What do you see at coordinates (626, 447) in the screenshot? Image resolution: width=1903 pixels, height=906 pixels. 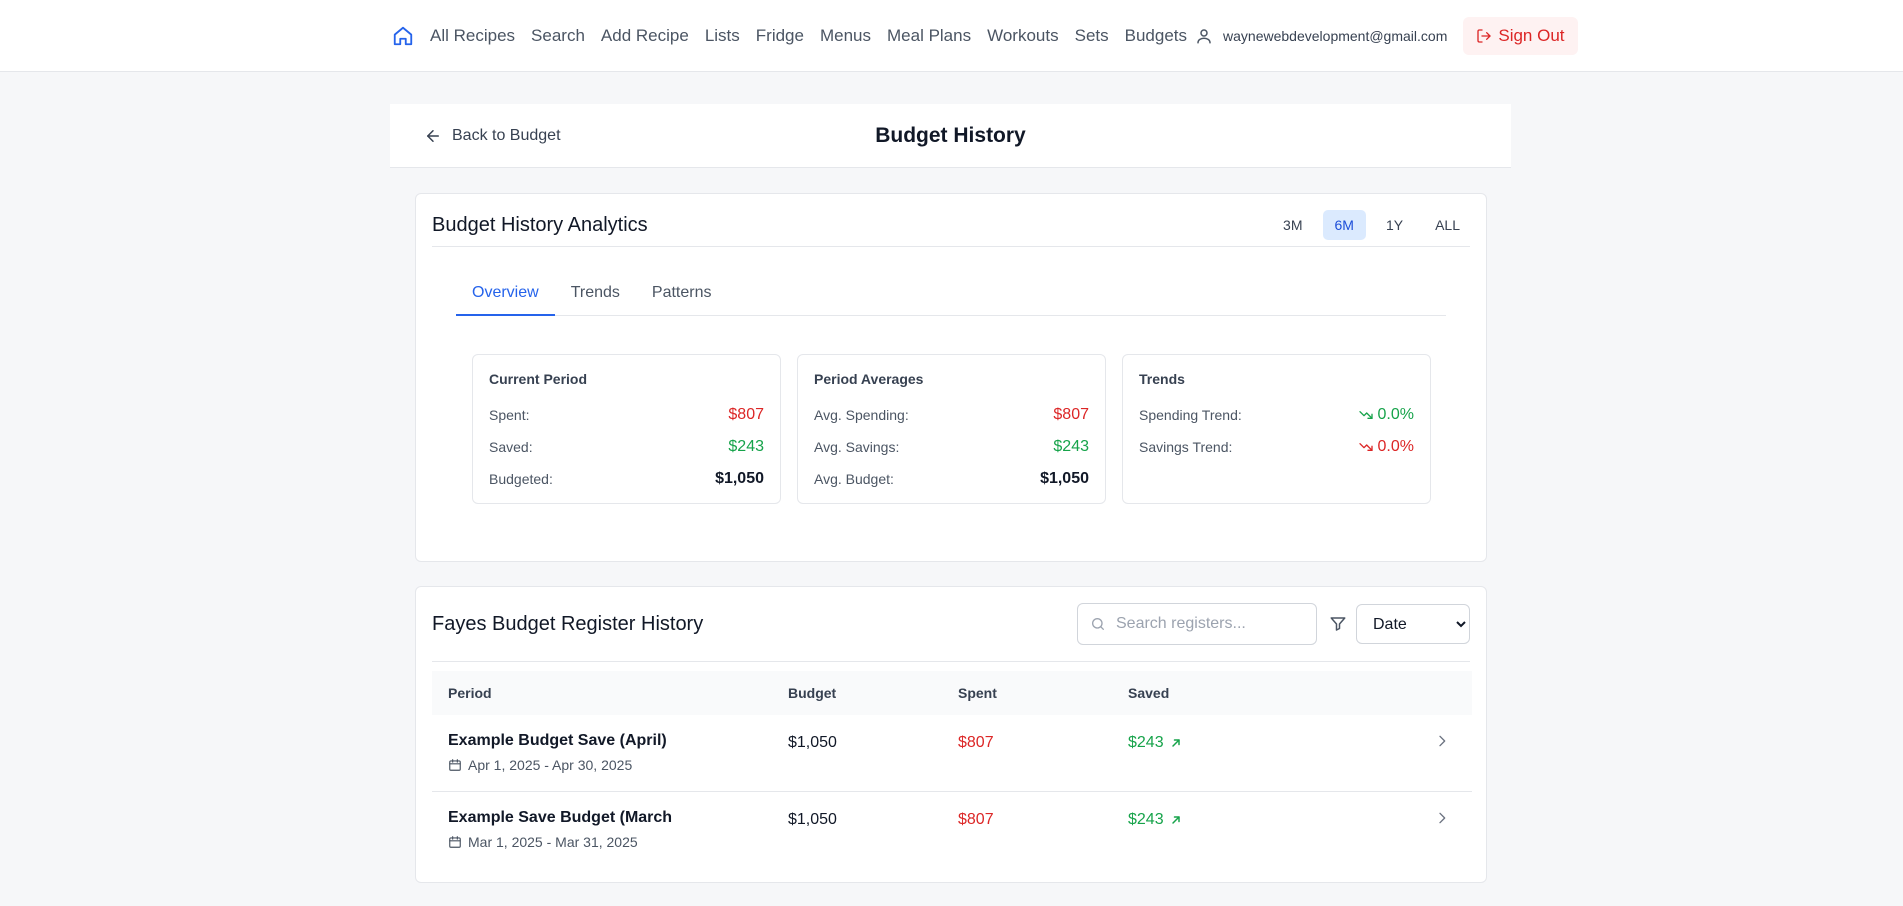 I see `stat-row-saved: Saved: $243` at bounding box center [626, 447].